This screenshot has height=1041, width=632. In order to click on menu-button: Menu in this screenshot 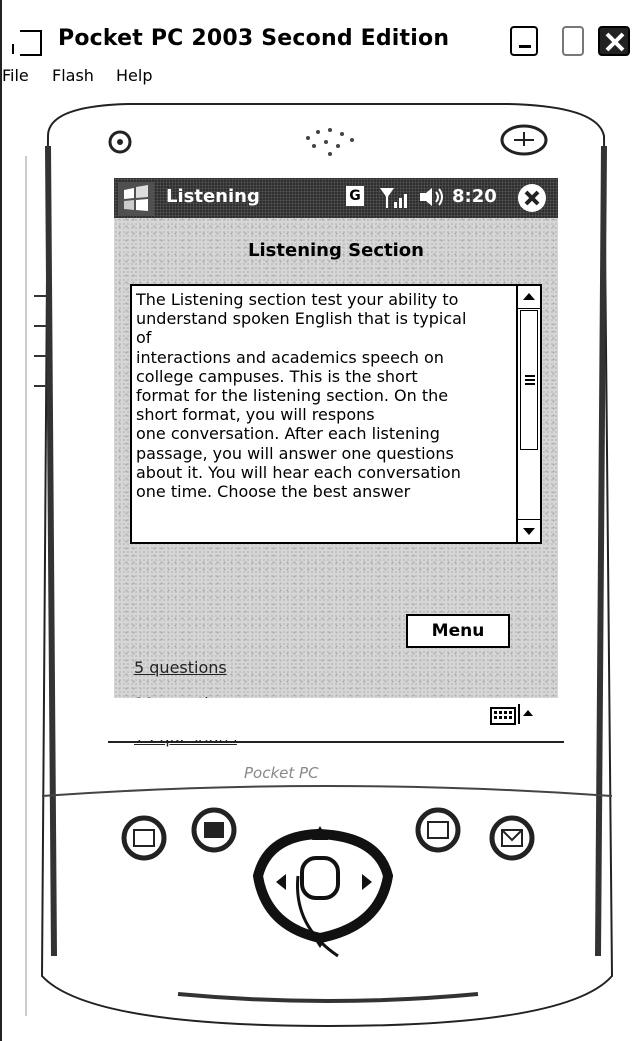, I will do `click(458, 631)`.